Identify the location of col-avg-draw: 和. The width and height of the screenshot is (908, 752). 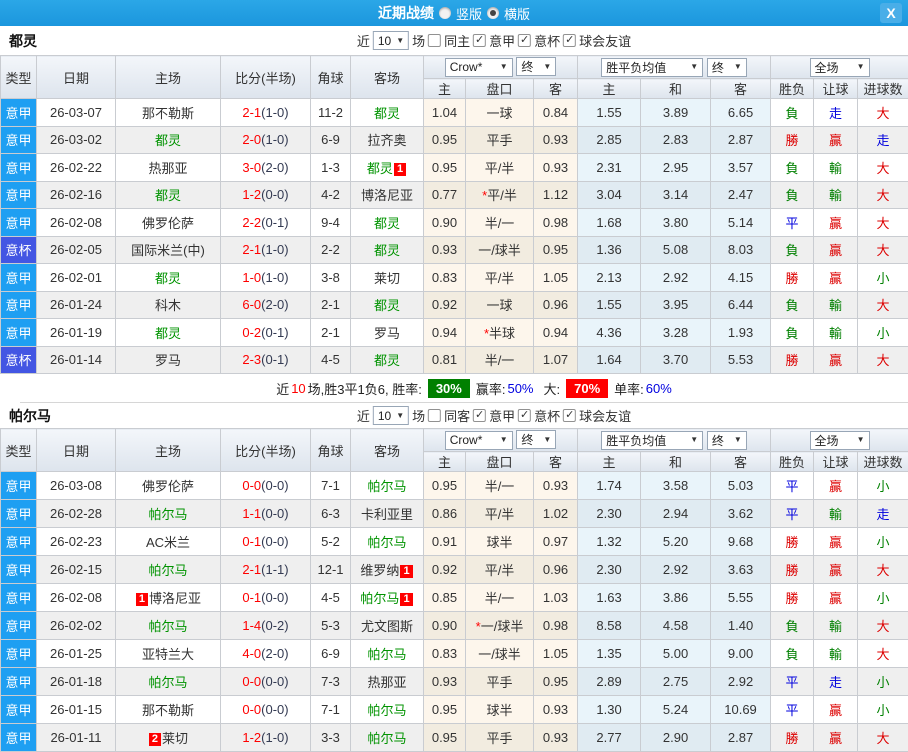
(676, 462).